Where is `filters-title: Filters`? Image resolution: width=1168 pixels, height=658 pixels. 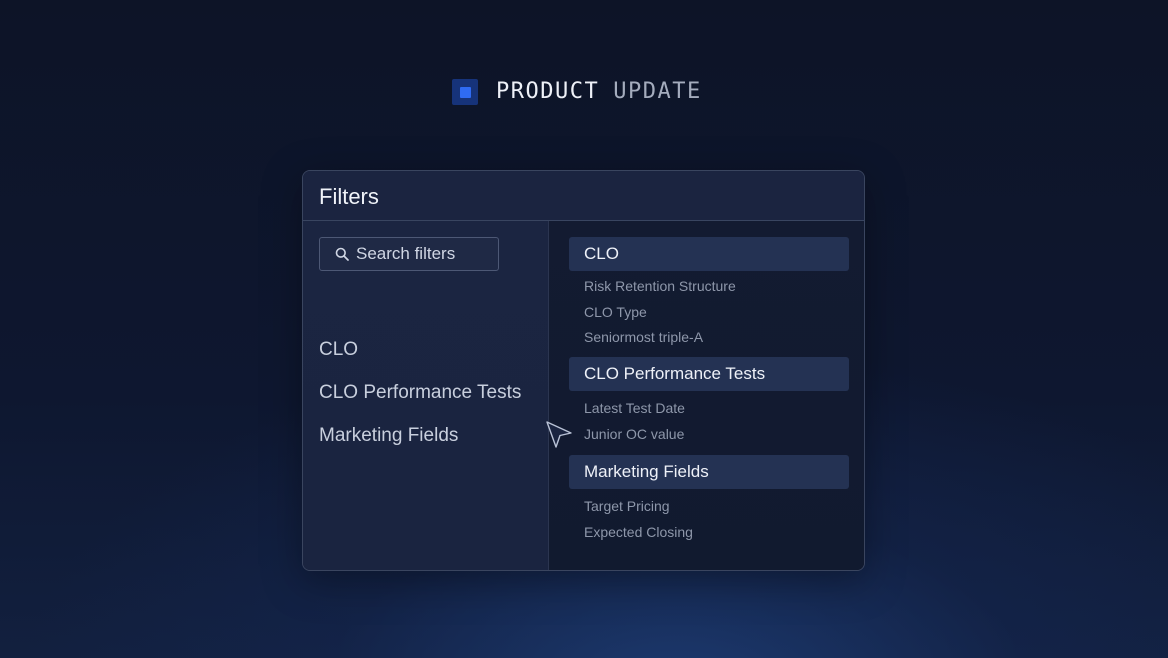
filters-title: Filters is located at coordinates (349, 196).